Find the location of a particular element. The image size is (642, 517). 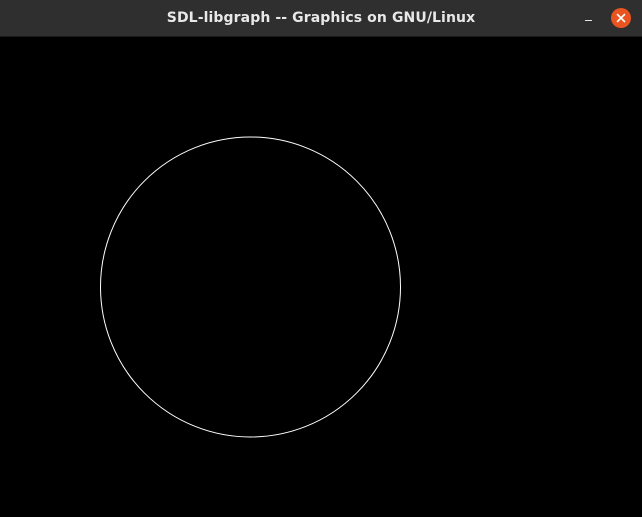

minimize-button is located at coordinates (588, 18).